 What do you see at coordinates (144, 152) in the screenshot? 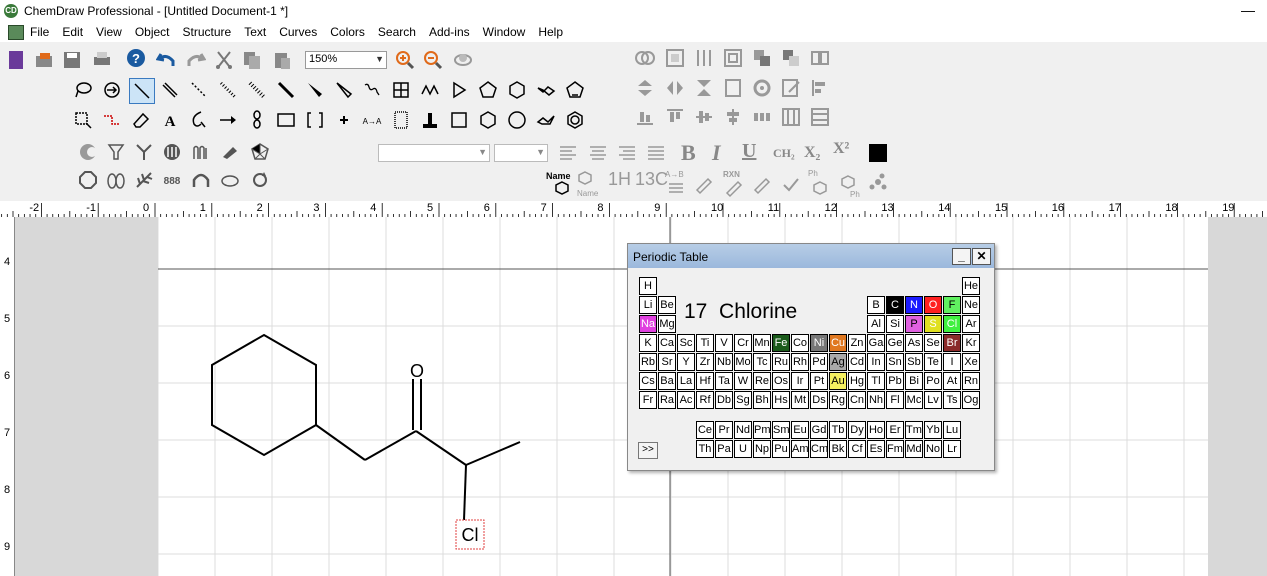
I see `template-y-icon` at bounding box center [144, 152].